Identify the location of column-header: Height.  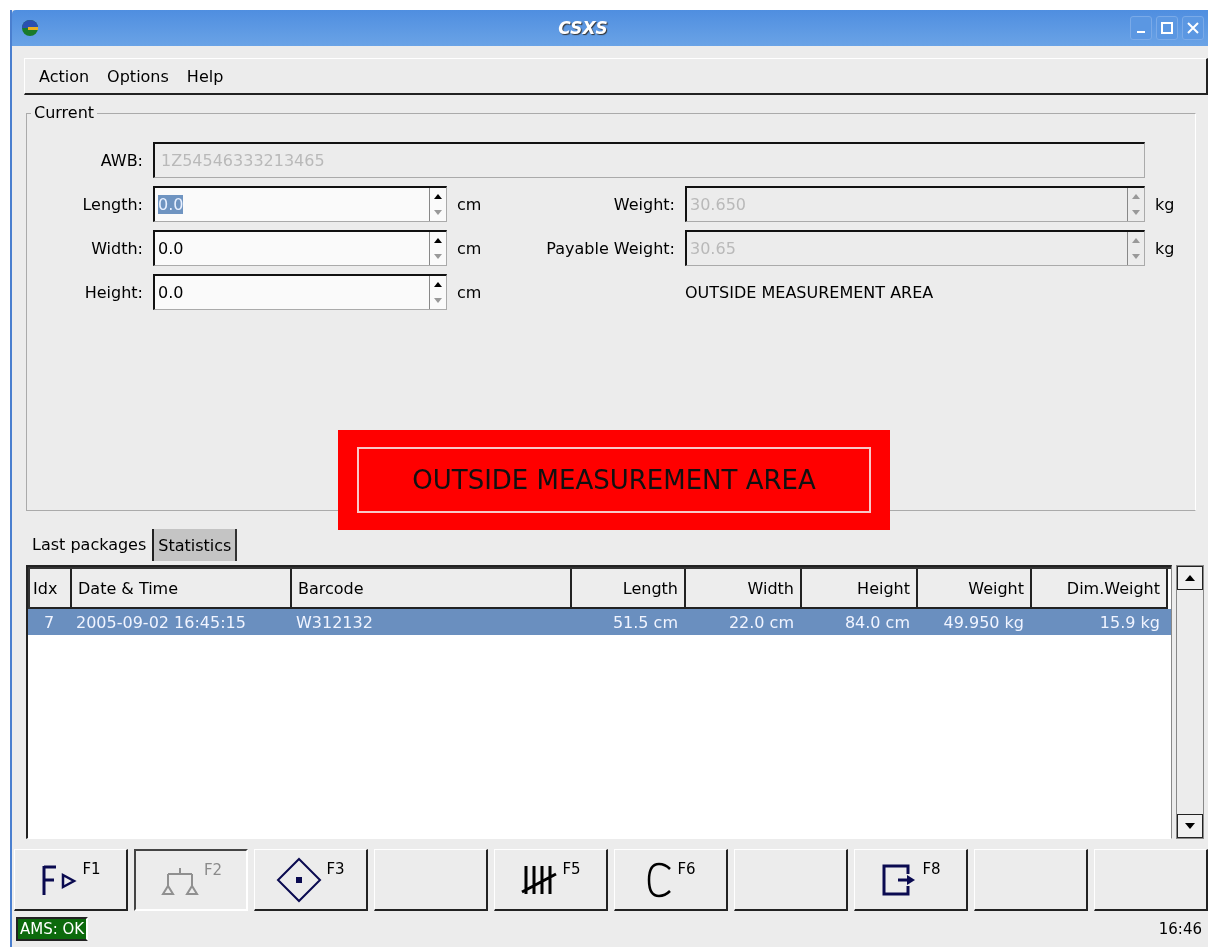
(860, 589).